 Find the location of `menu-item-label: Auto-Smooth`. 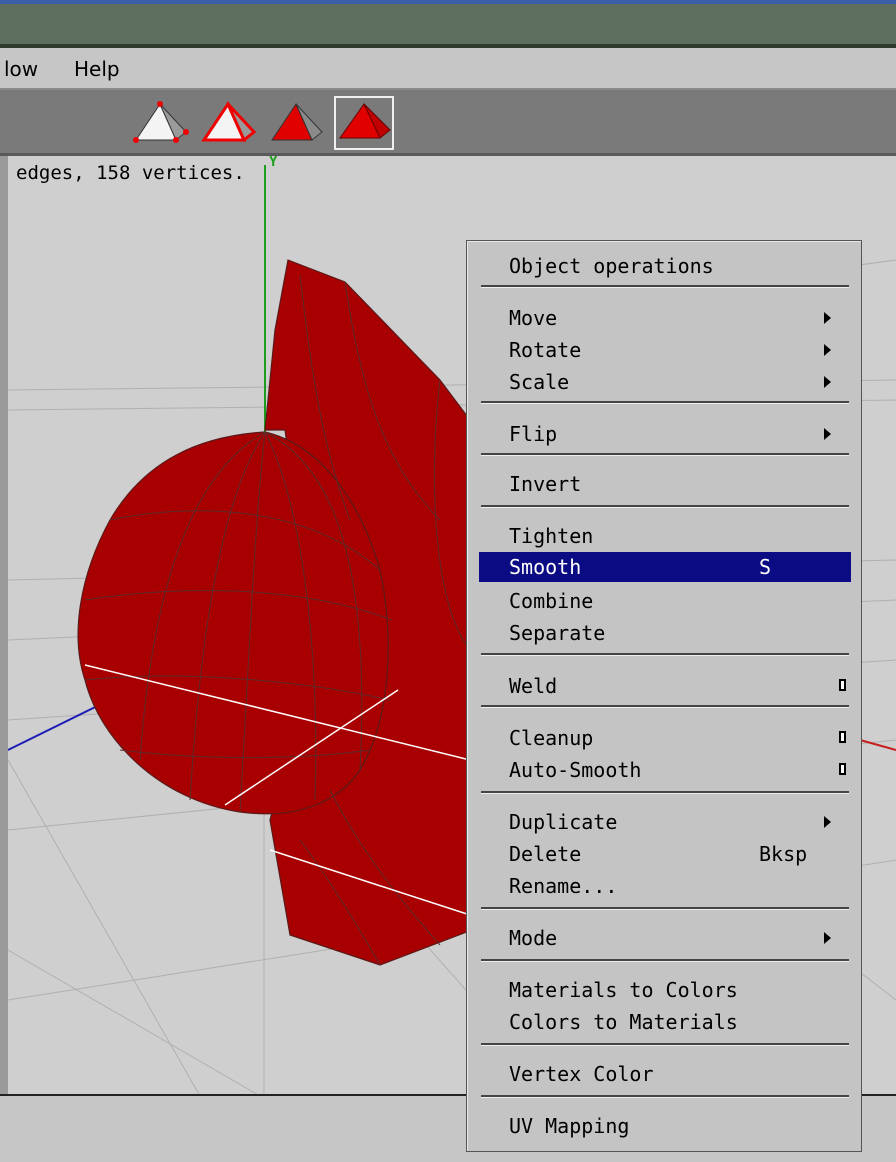

menu-item-label: Auto-Smooth is located at coordinates (575, 770).